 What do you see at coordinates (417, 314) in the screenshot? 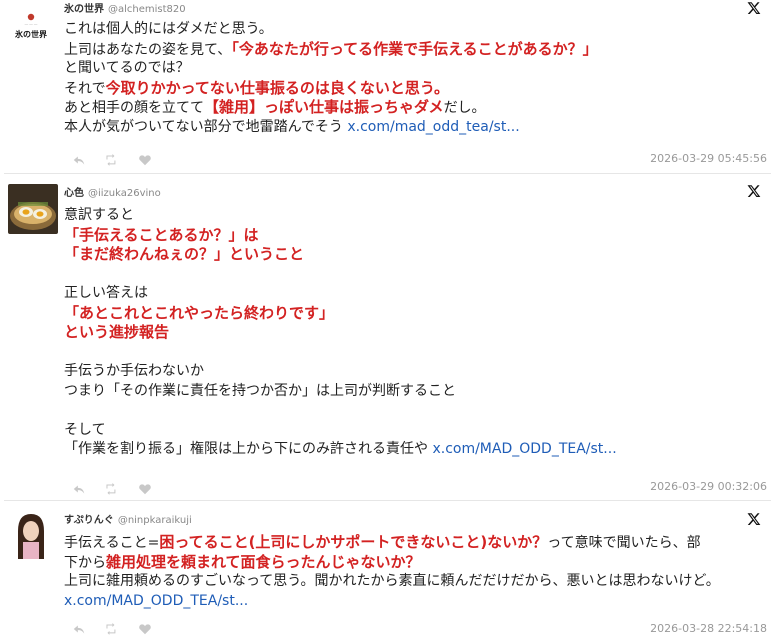
I see `tweet-line: 「あとこれとこれやったら終わりです」` at bounding box center [417, 314].